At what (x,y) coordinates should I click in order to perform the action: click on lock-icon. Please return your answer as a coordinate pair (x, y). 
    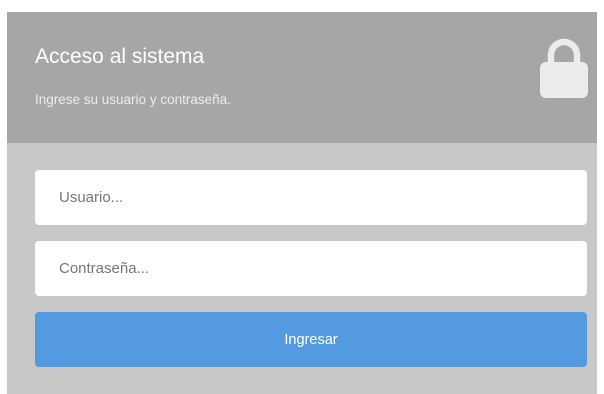
    Looking at the image, I should click on (564, 68).